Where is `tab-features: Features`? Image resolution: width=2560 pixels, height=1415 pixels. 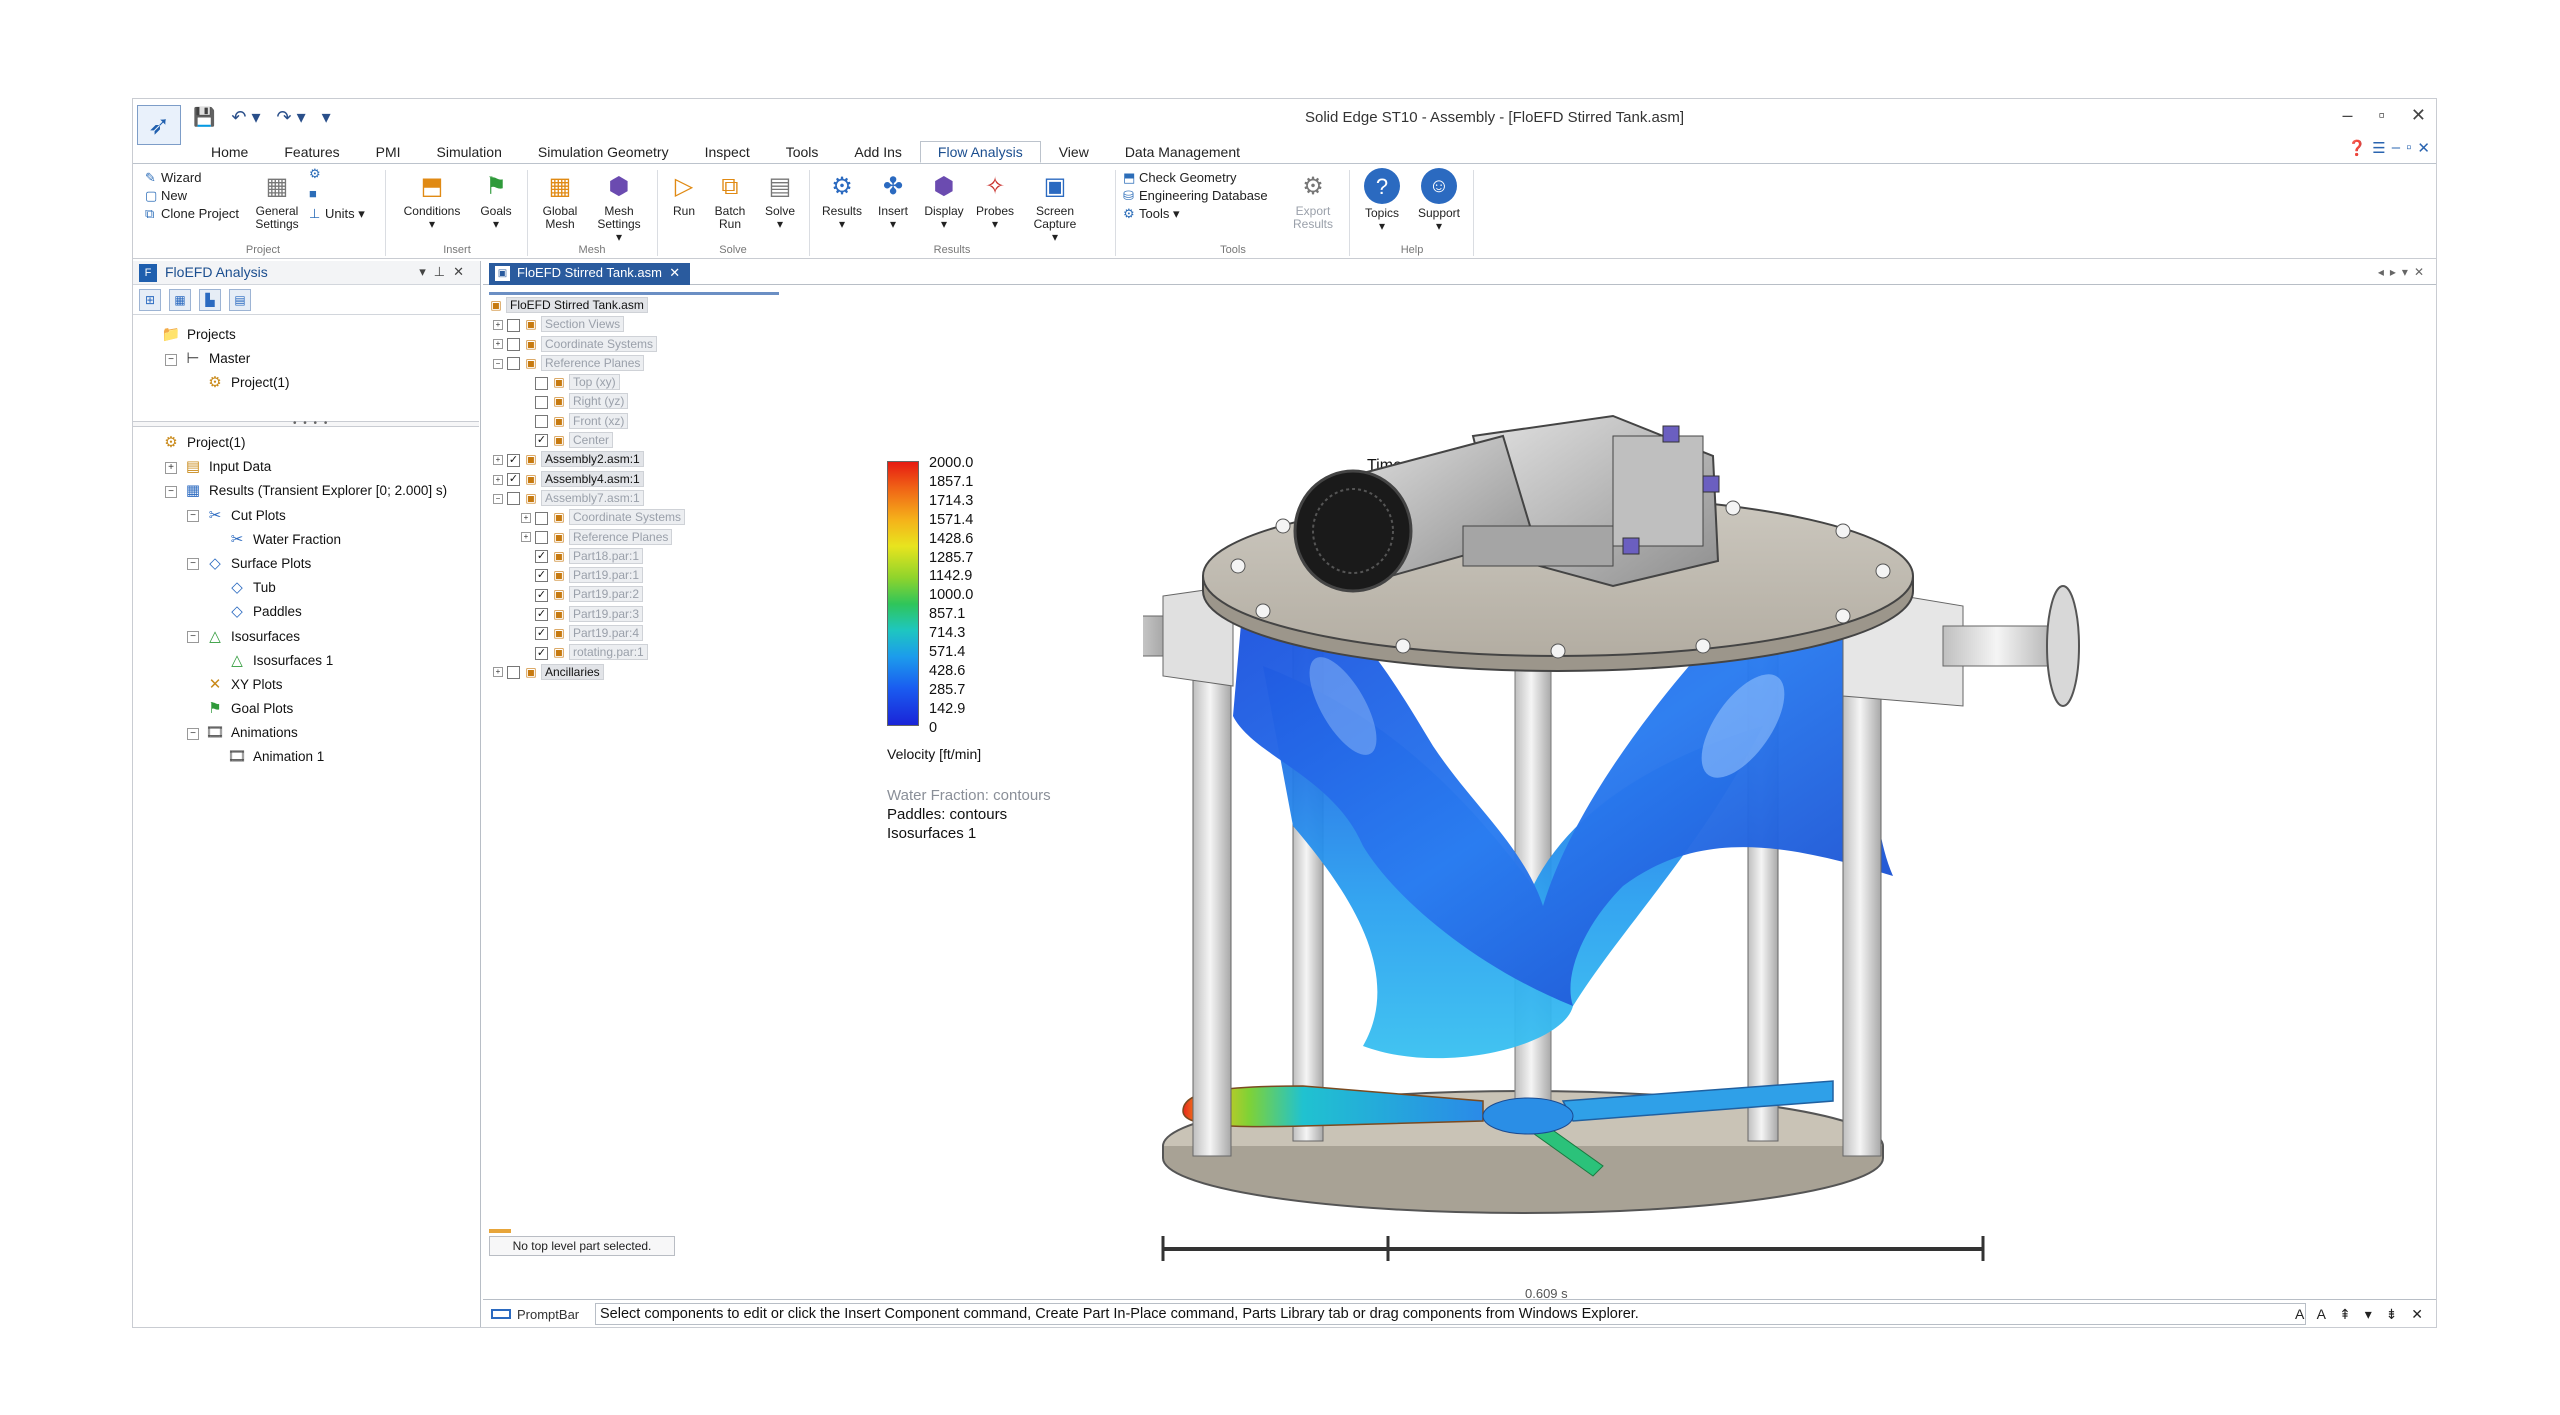 tab-features: Features is located at coordinates (311, 152).